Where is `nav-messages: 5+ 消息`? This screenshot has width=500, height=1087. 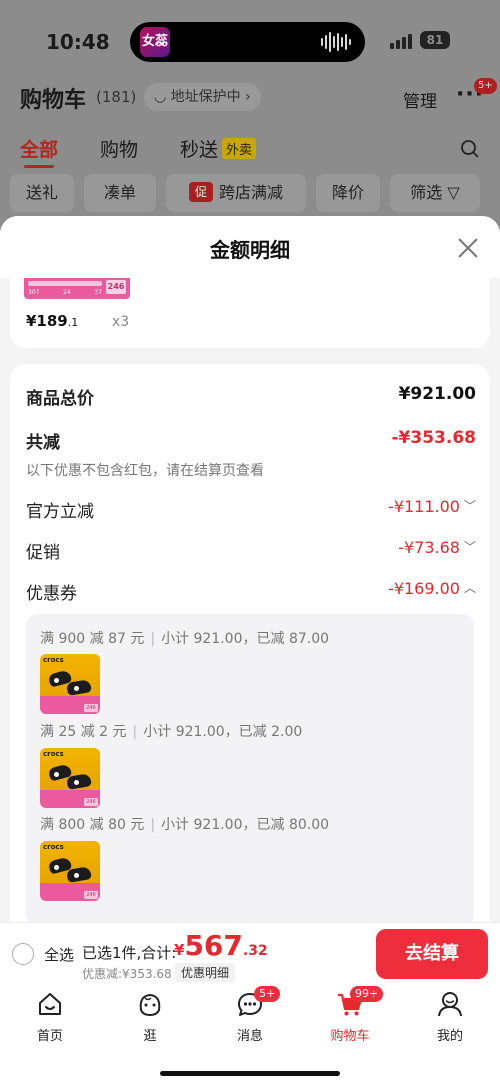
nav-messages: 5+ 消息 is located at coordinates (250, 1017).